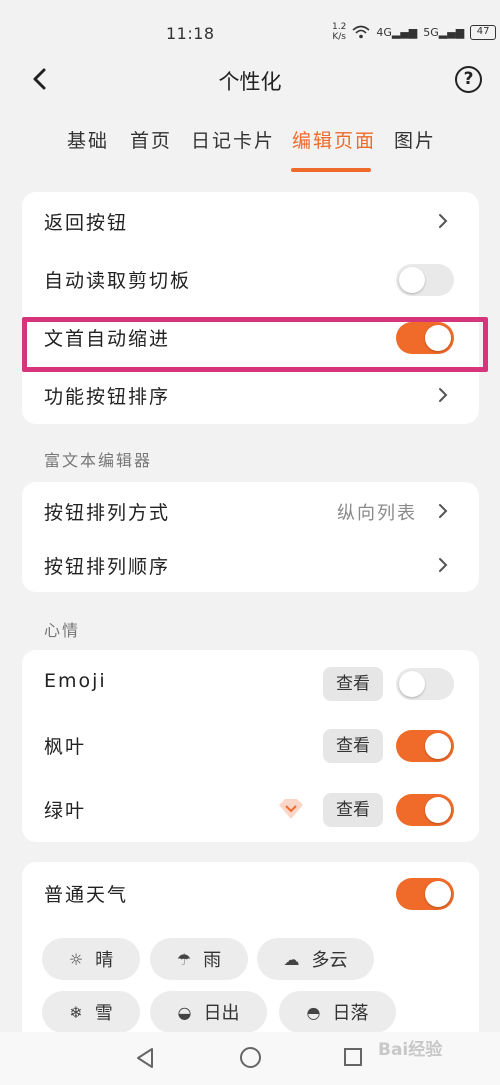  What do you see at coordinates (86, 895) in the screenshot?
I see `weather-label: 普通天气` at bounding box center [86, 895].